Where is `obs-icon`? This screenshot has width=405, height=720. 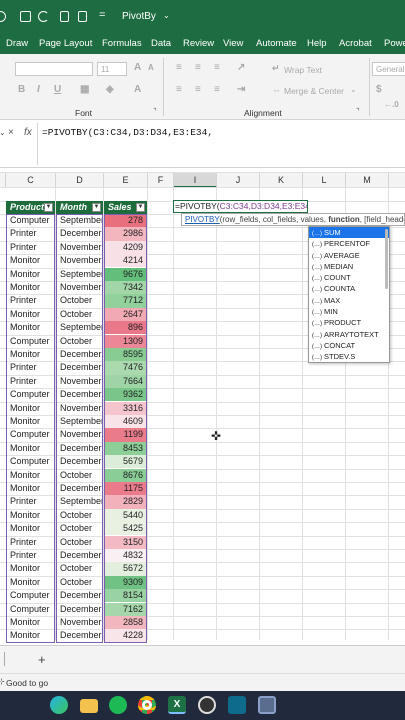
obs-icon is located at coordinates (207, 705).